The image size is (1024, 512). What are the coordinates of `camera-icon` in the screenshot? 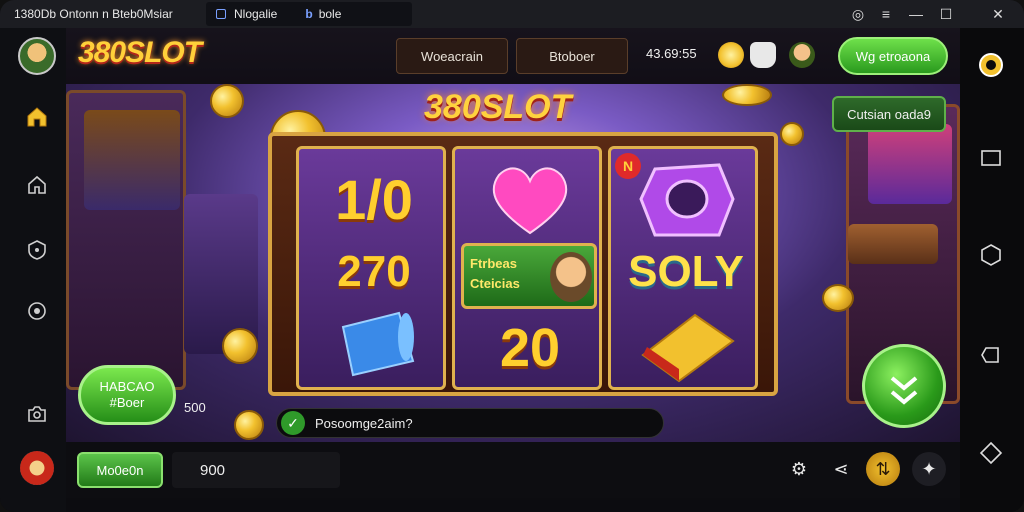 It's located at (37, 414).